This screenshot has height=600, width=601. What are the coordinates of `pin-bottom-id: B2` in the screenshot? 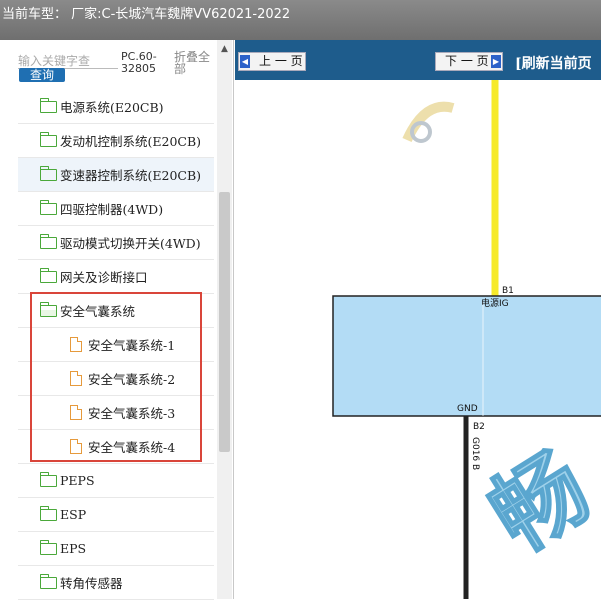 It's located at (479, 427).